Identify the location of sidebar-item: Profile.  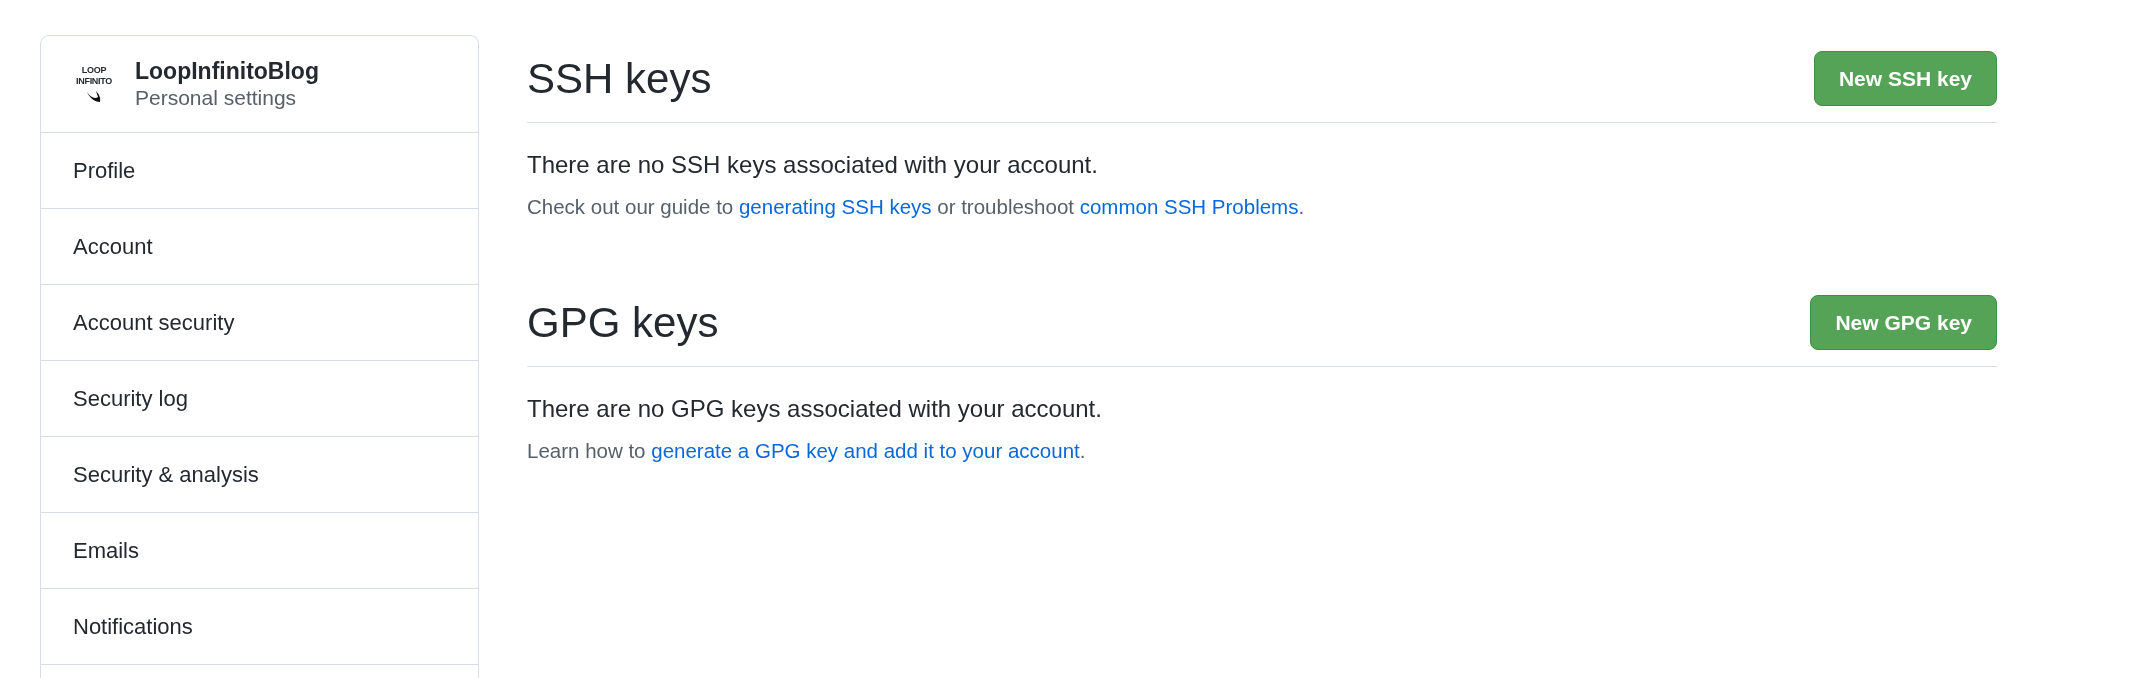
(259, 171).